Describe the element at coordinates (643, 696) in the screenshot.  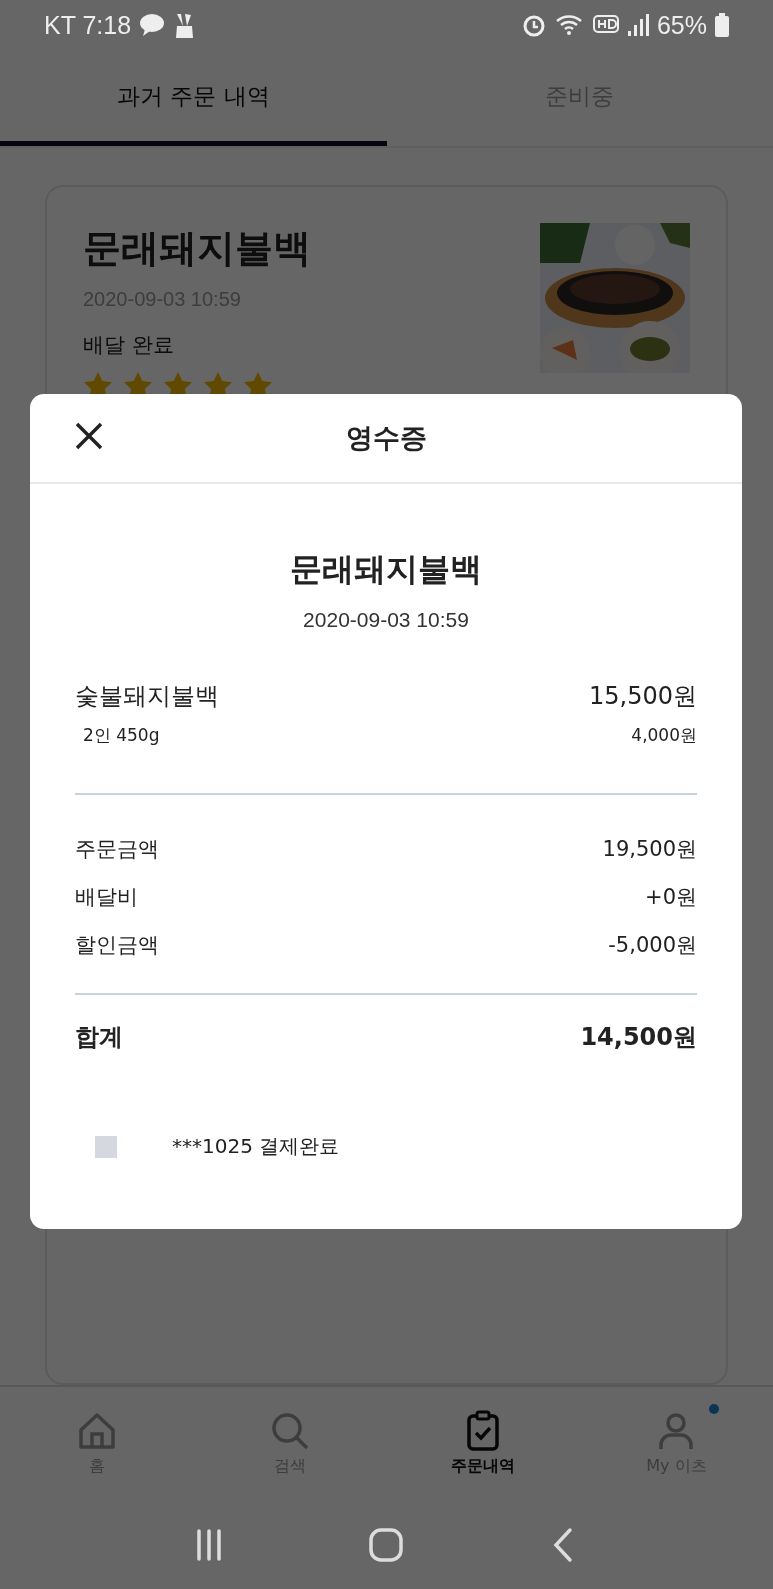
I see `menu-item-price: 15,500원` at that location.